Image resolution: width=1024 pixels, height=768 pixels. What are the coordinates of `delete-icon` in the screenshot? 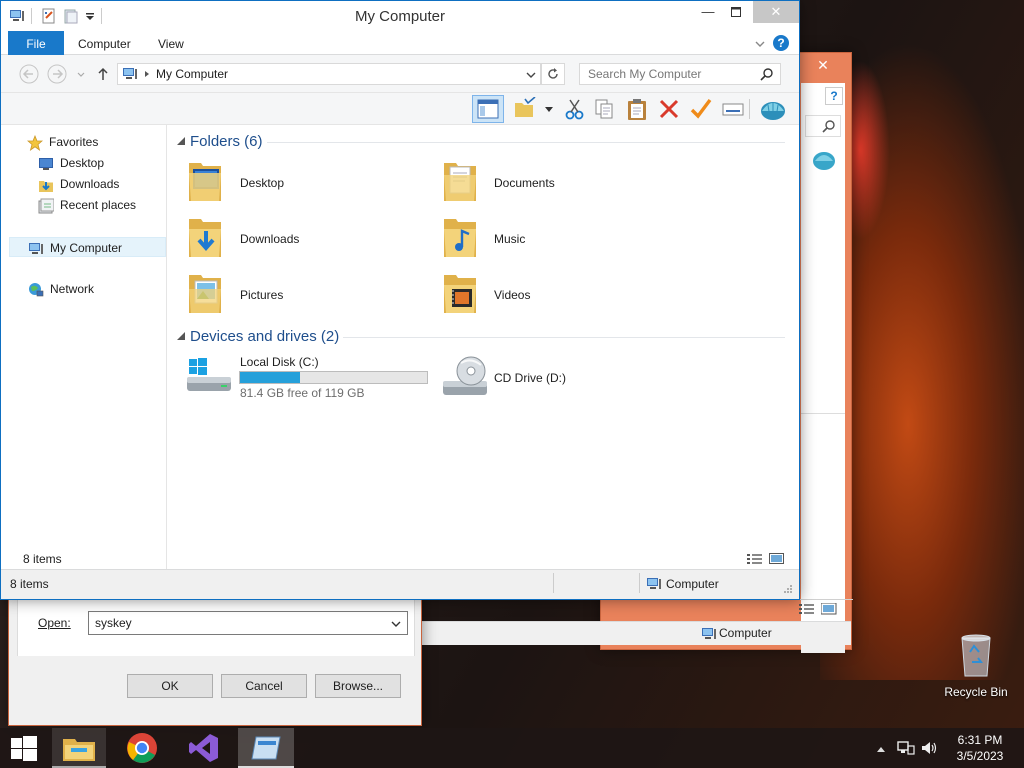 It's located at (669, 109).